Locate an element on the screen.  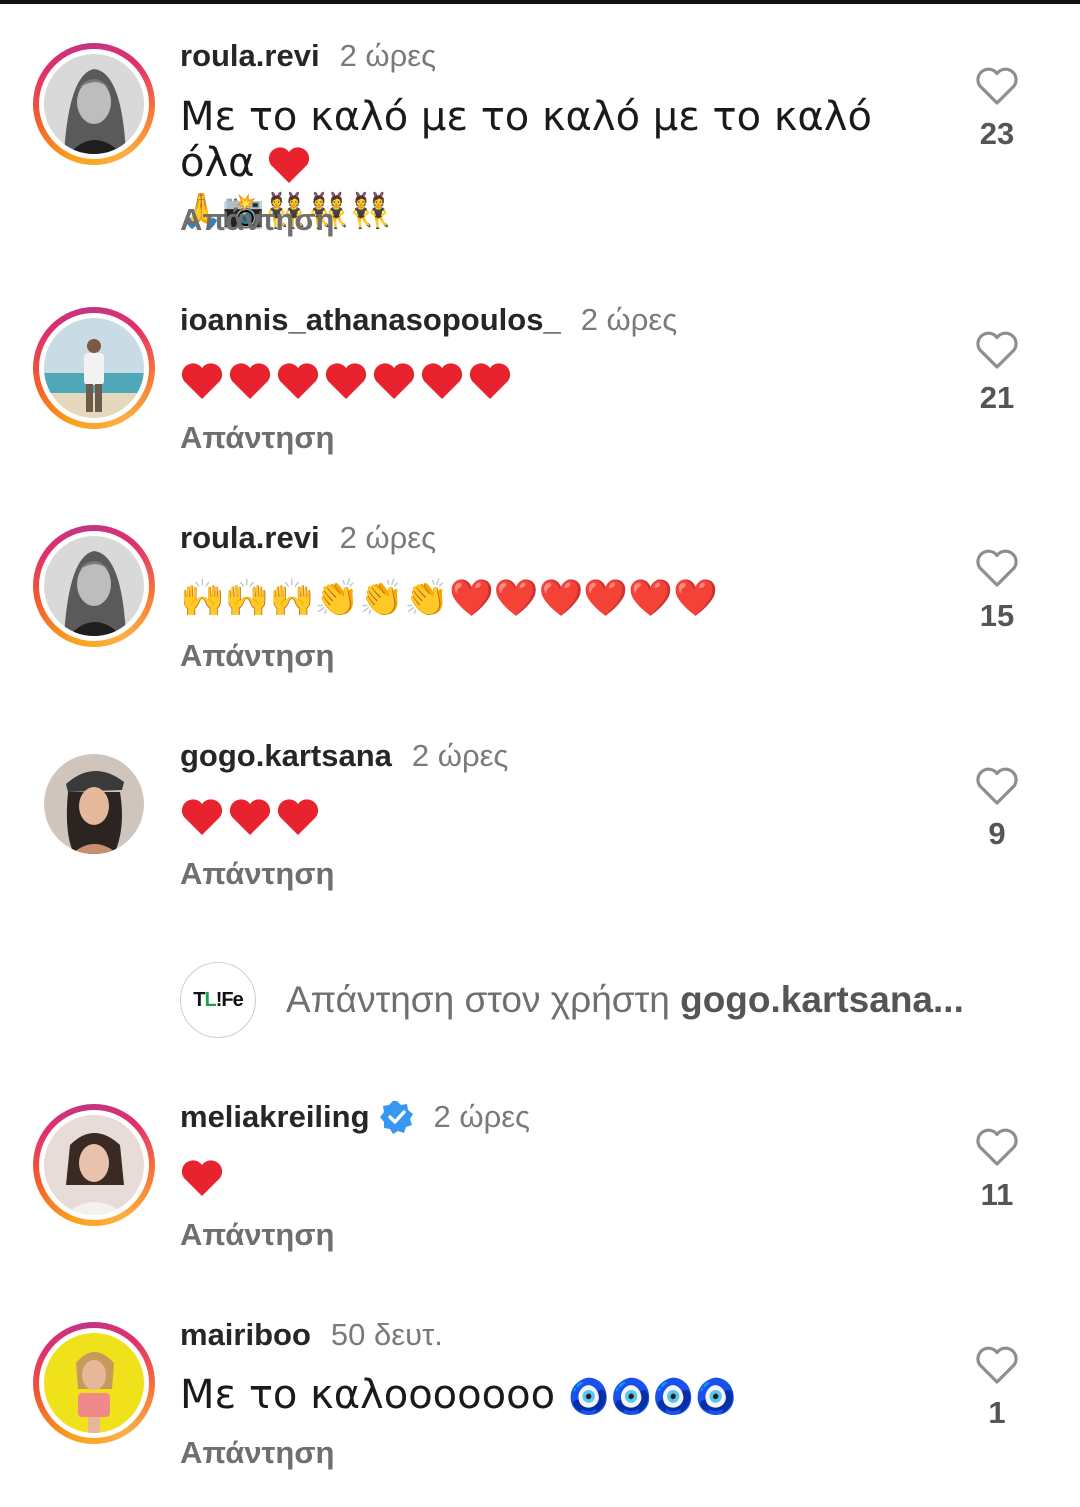
like-button: 15 is located at coordinates (997, 591).